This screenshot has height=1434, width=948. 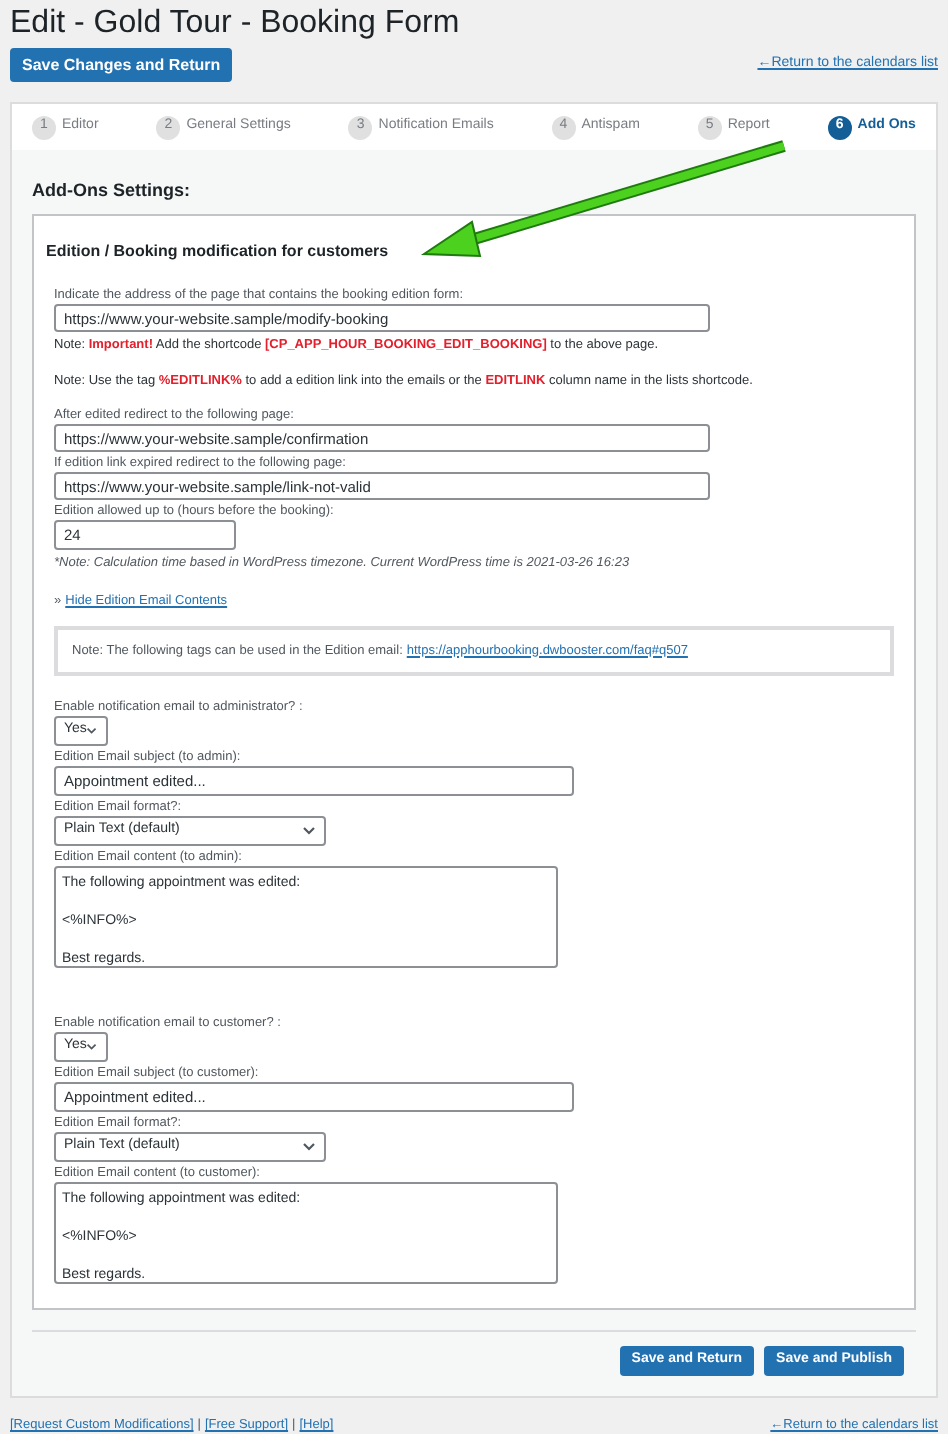 I want to click on save-changes-button: Save Changes and Return, so click(x=121, y=65).